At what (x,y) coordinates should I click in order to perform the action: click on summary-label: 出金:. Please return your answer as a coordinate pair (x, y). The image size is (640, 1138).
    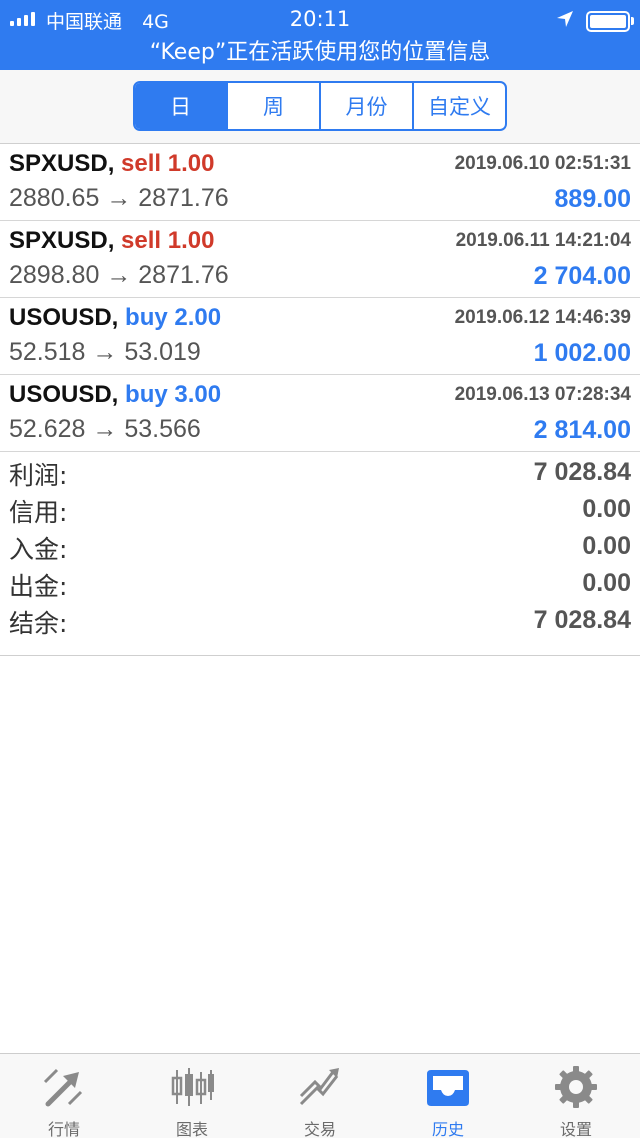
    Looking at the image, I should click on (38, 586).